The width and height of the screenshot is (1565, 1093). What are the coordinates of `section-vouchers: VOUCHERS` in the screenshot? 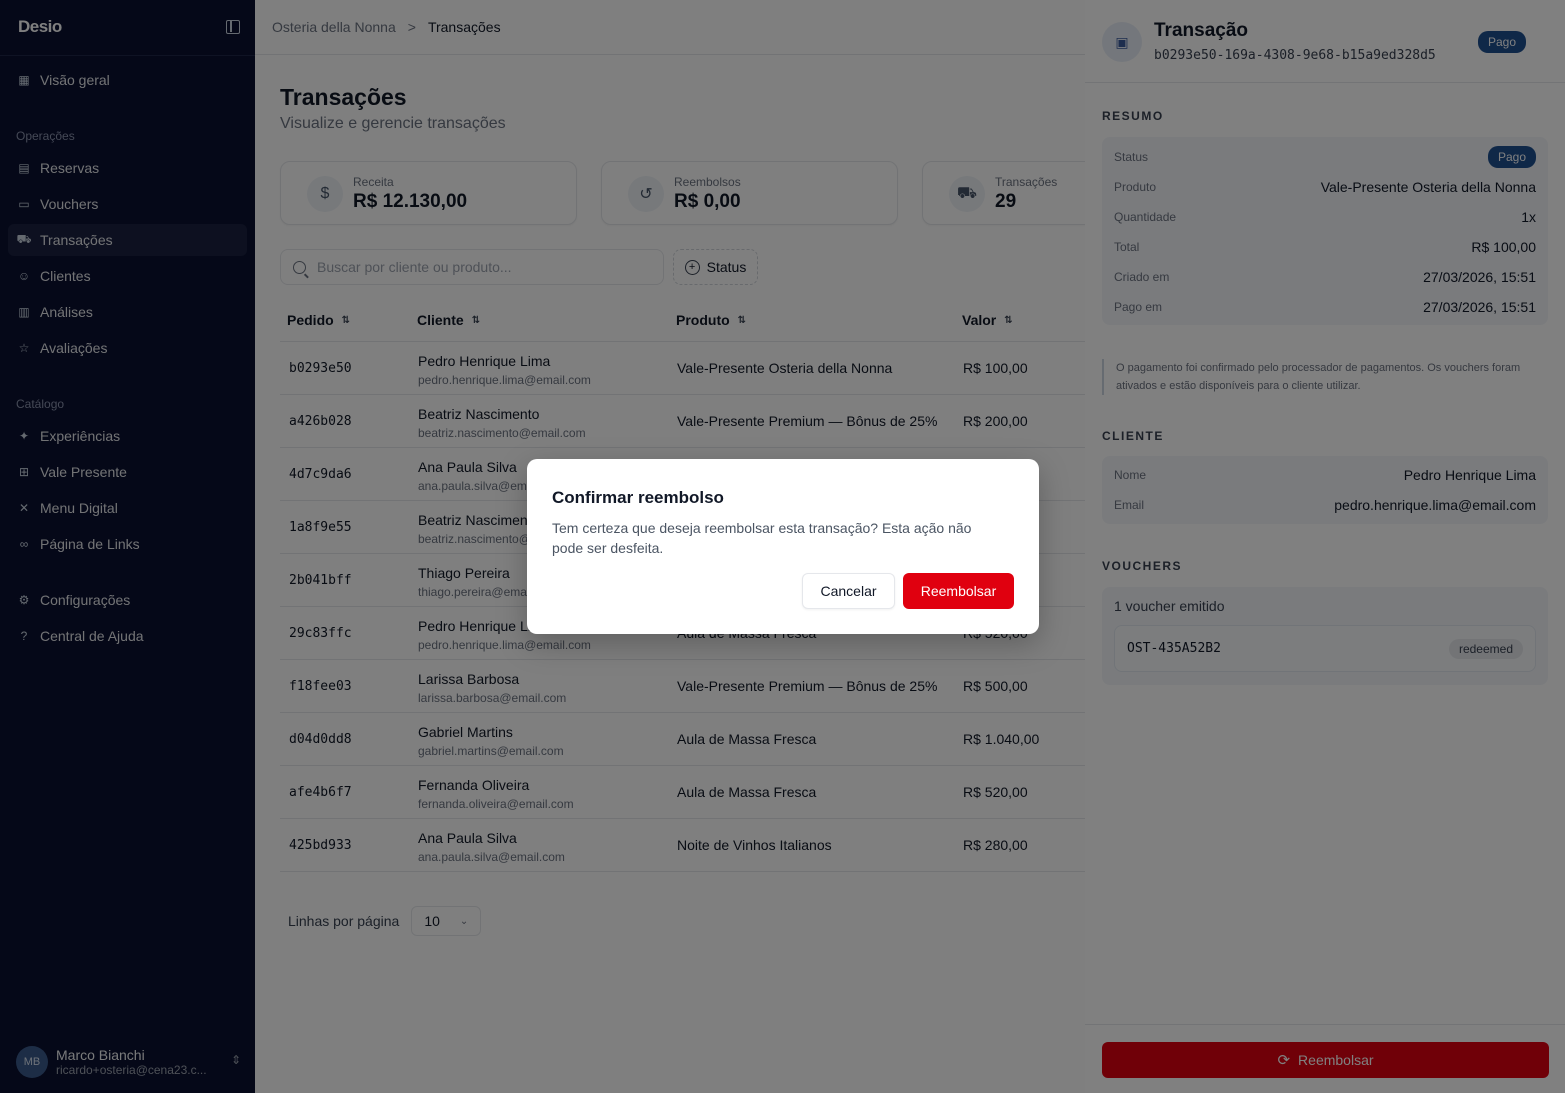 It's located at (1142, 566).